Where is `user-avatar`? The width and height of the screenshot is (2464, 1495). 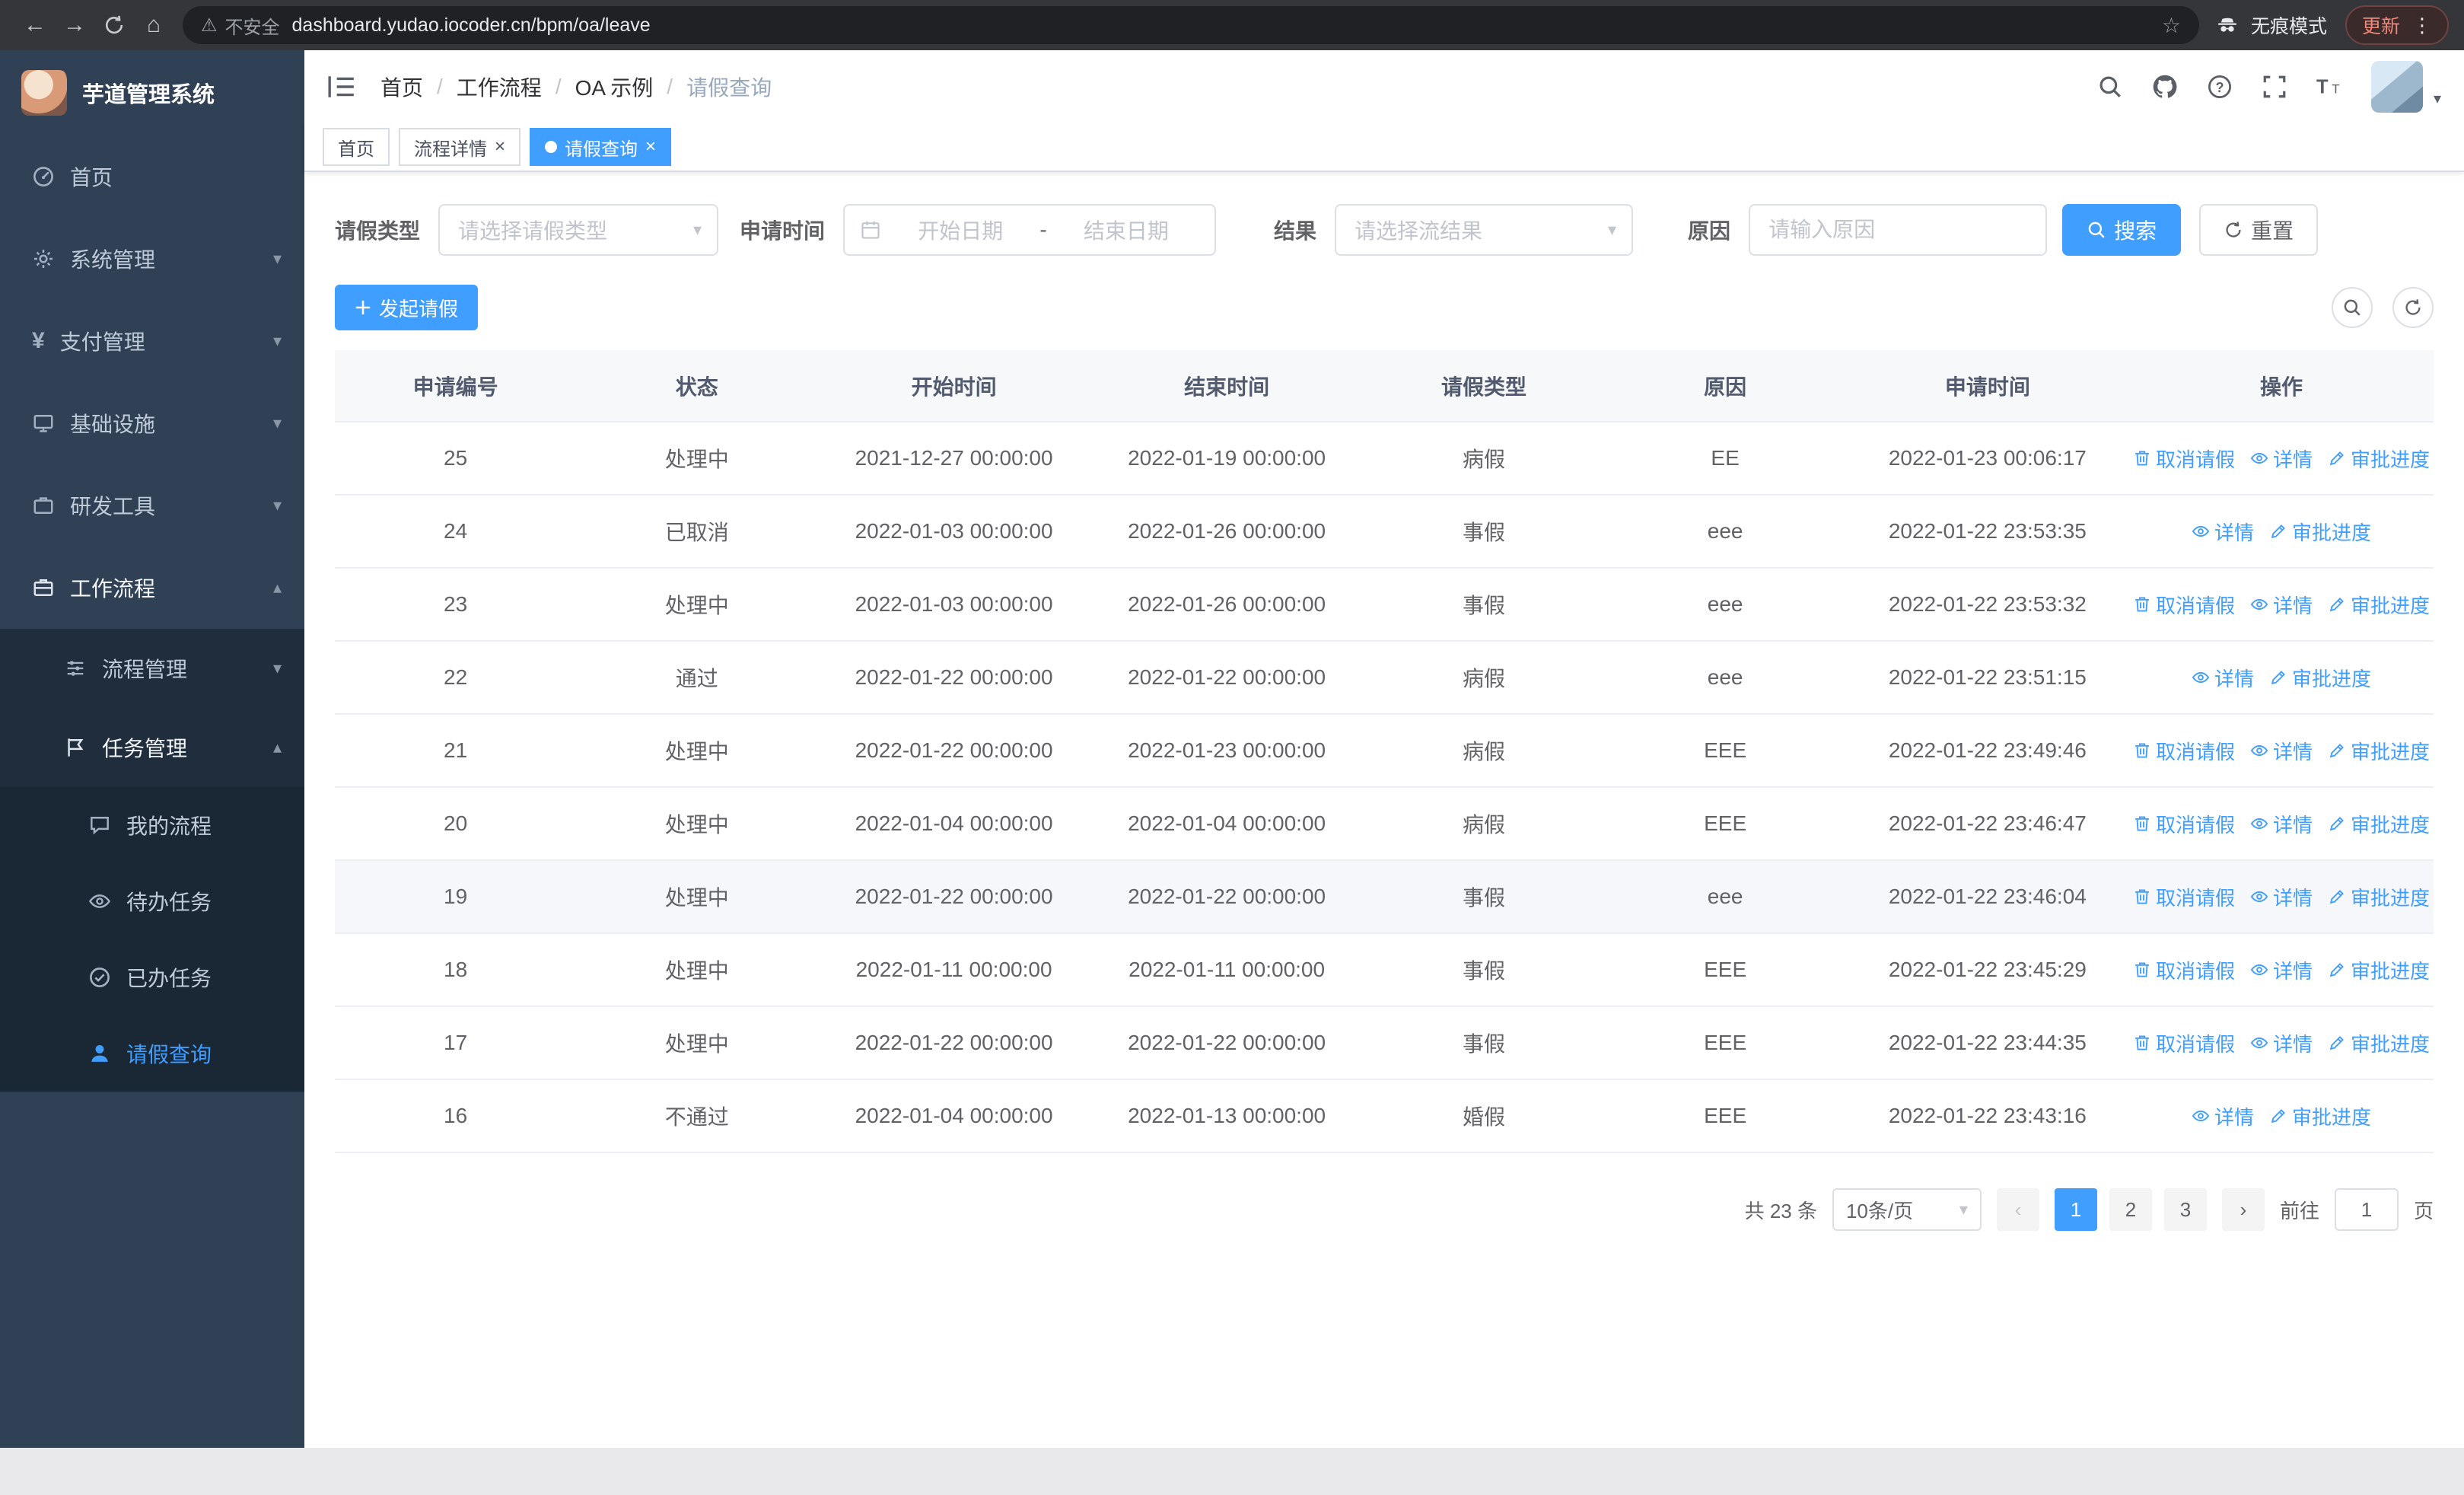
user-avatar is located at coordinates (2396, 87).